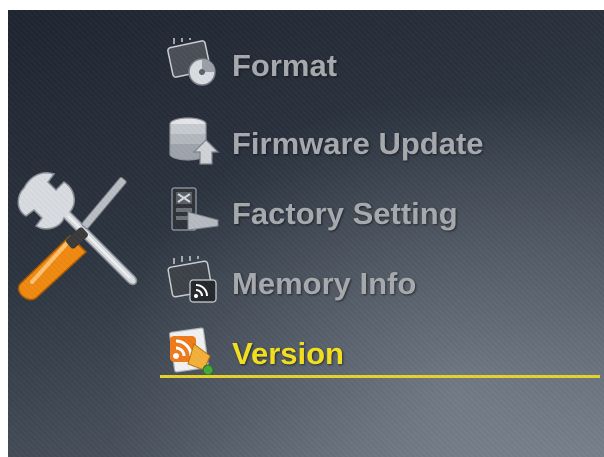 The width and height of the screenshot is (604, 457). I want to click on menu-item-memory-info: Memory Info, so click(380, 280).